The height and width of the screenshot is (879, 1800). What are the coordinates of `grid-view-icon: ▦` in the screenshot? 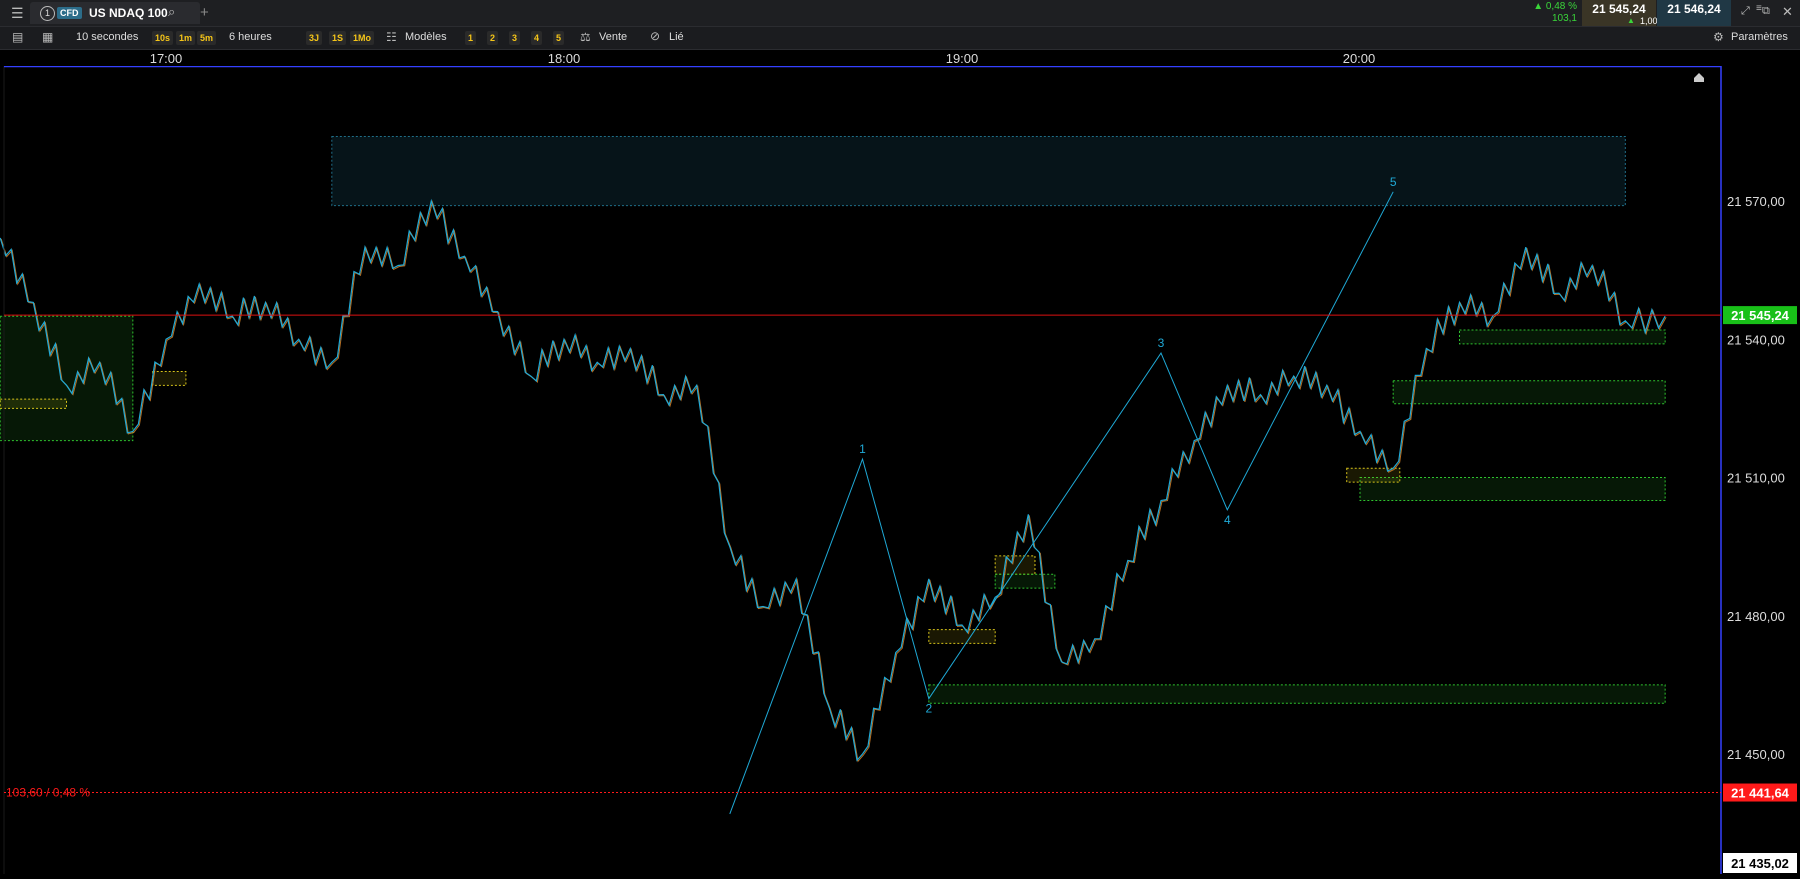 It's located at (47, 37).